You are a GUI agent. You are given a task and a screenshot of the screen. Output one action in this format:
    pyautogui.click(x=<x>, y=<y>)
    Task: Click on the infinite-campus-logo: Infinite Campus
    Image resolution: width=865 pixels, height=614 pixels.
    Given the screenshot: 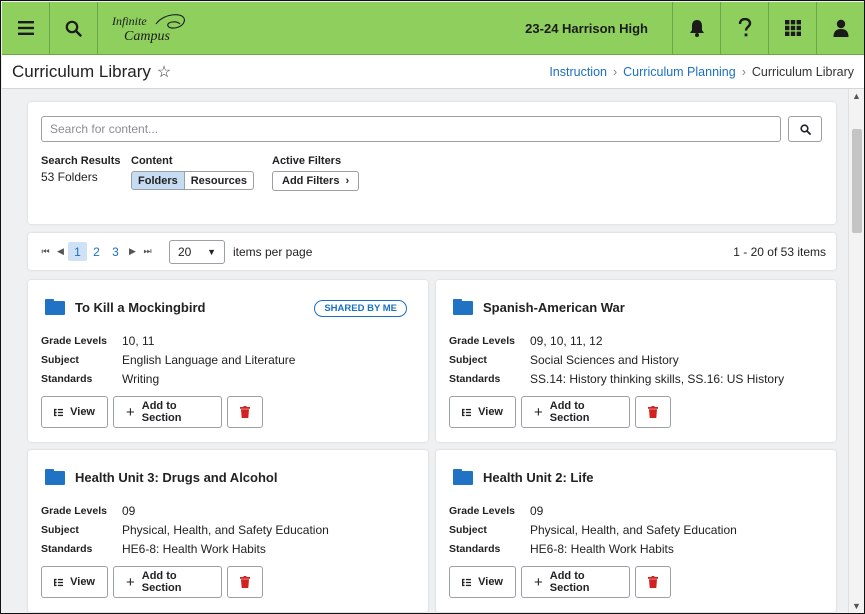 What is the action you would take?
    pyautogui.click(x=165, y=28)
    